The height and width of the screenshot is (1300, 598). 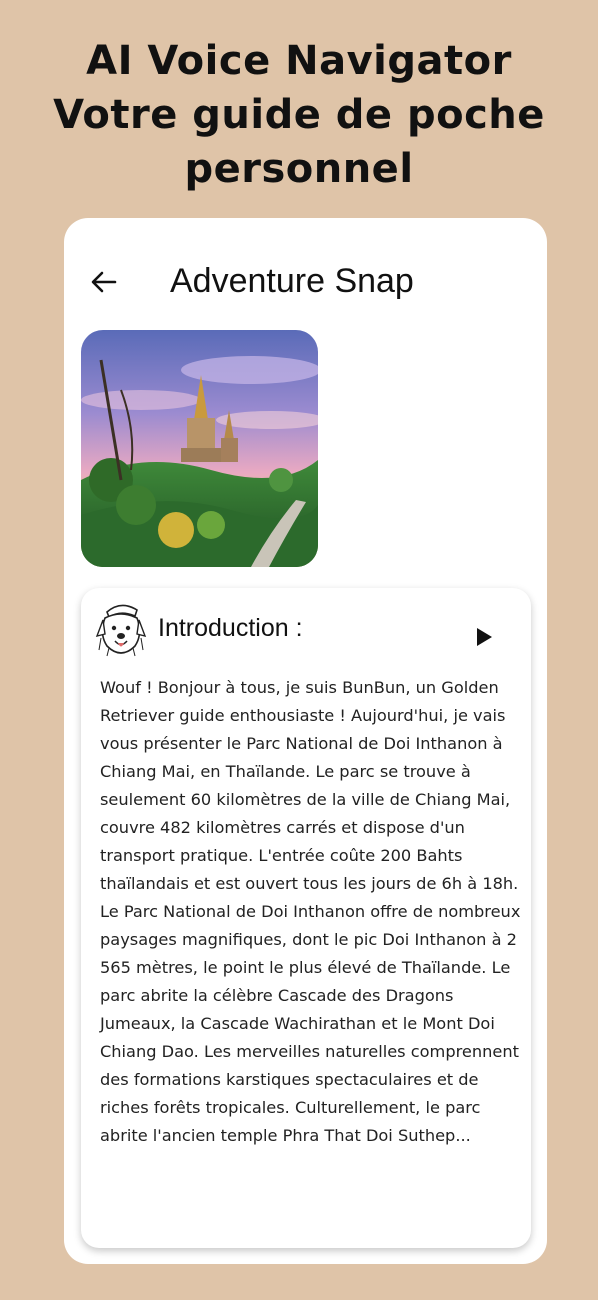 I want to click on headline-line-2: Votre guide de poche, so click(x=299, y=115).